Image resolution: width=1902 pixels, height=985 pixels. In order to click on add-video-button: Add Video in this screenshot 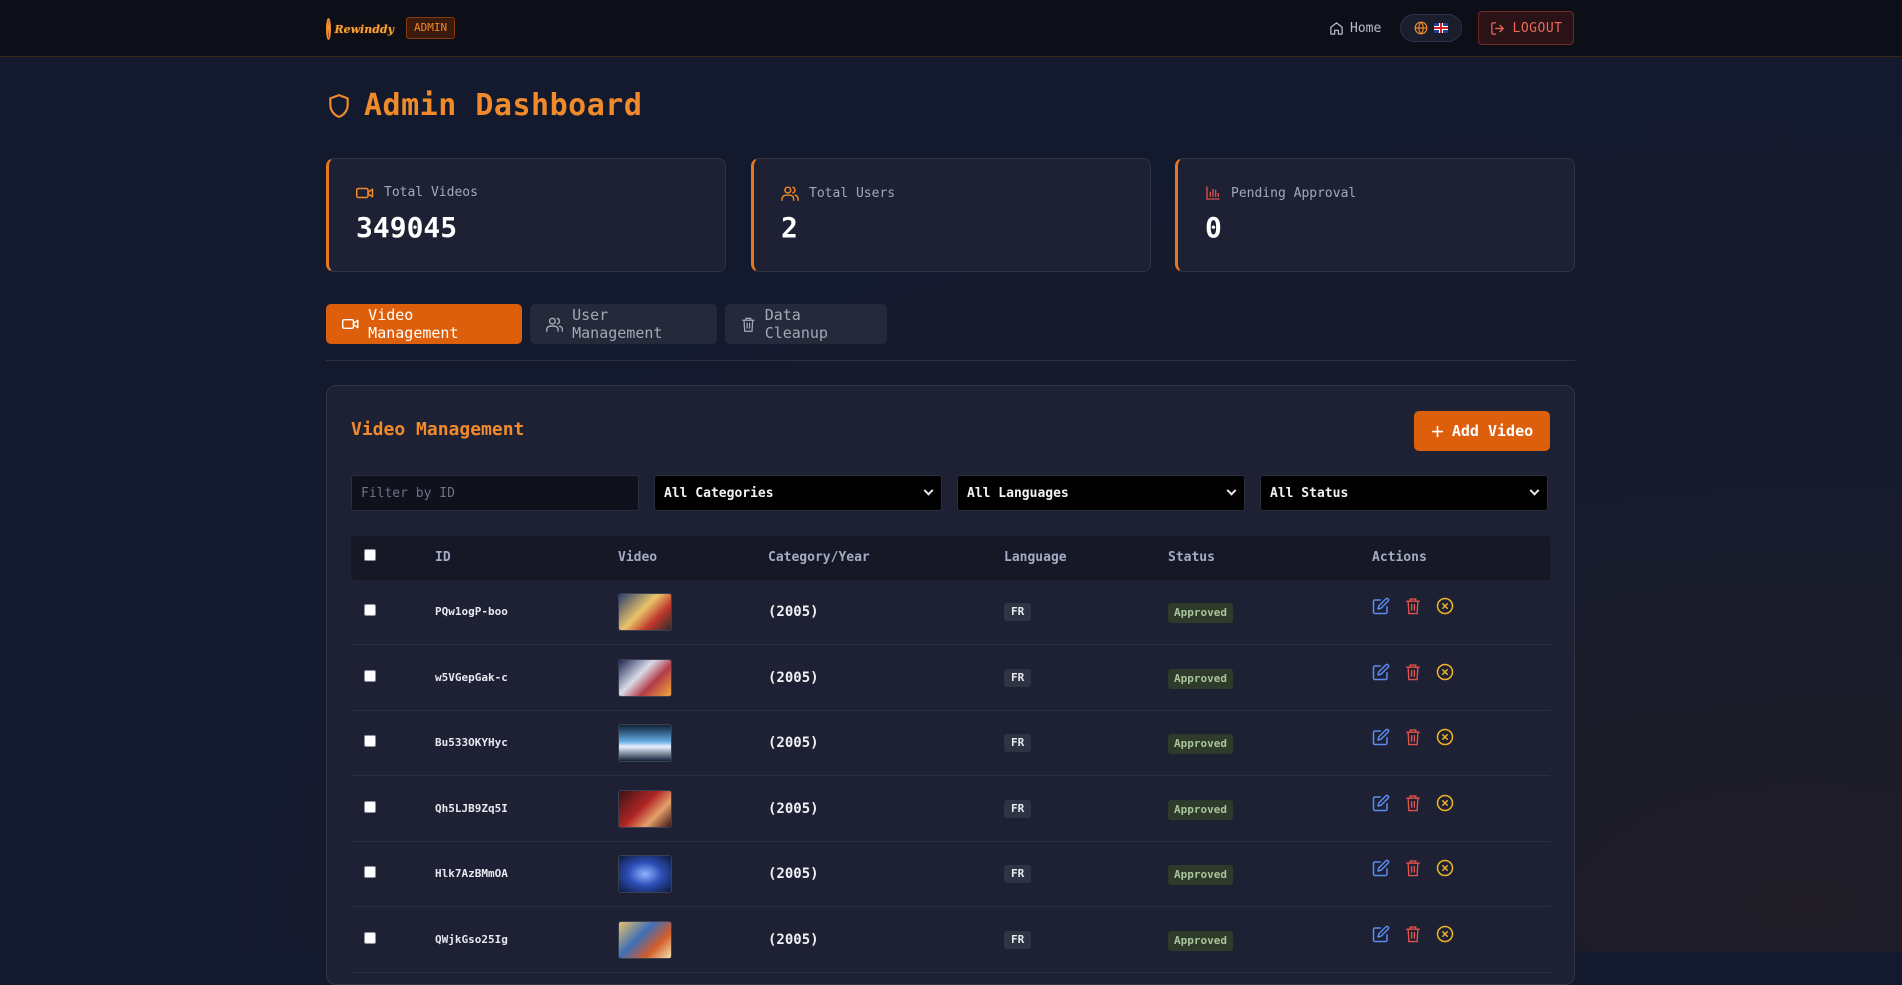, I will do `click(1482, 431)`.